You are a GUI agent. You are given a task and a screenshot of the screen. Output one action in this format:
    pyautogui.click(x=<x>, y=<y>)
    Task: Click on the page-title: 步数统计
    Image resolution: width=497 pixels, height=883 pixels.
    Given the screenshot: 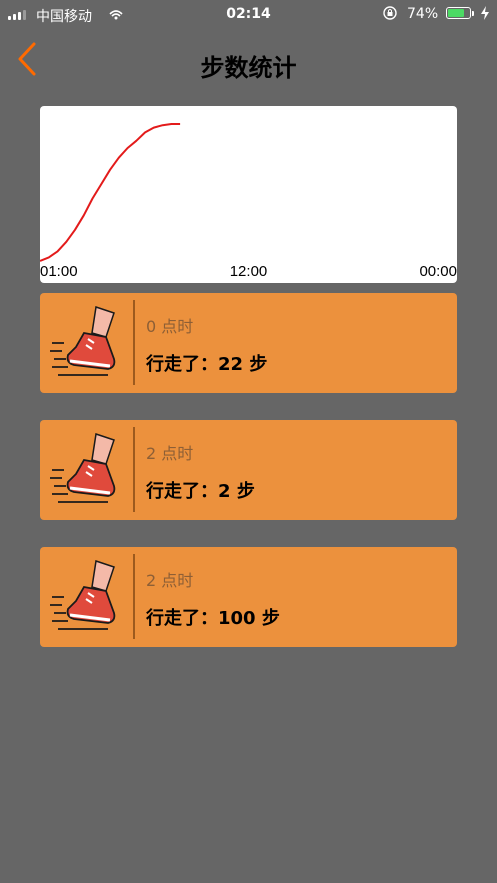 What is the action you would take?
    pyautogui.click(x=248, y=68)
    